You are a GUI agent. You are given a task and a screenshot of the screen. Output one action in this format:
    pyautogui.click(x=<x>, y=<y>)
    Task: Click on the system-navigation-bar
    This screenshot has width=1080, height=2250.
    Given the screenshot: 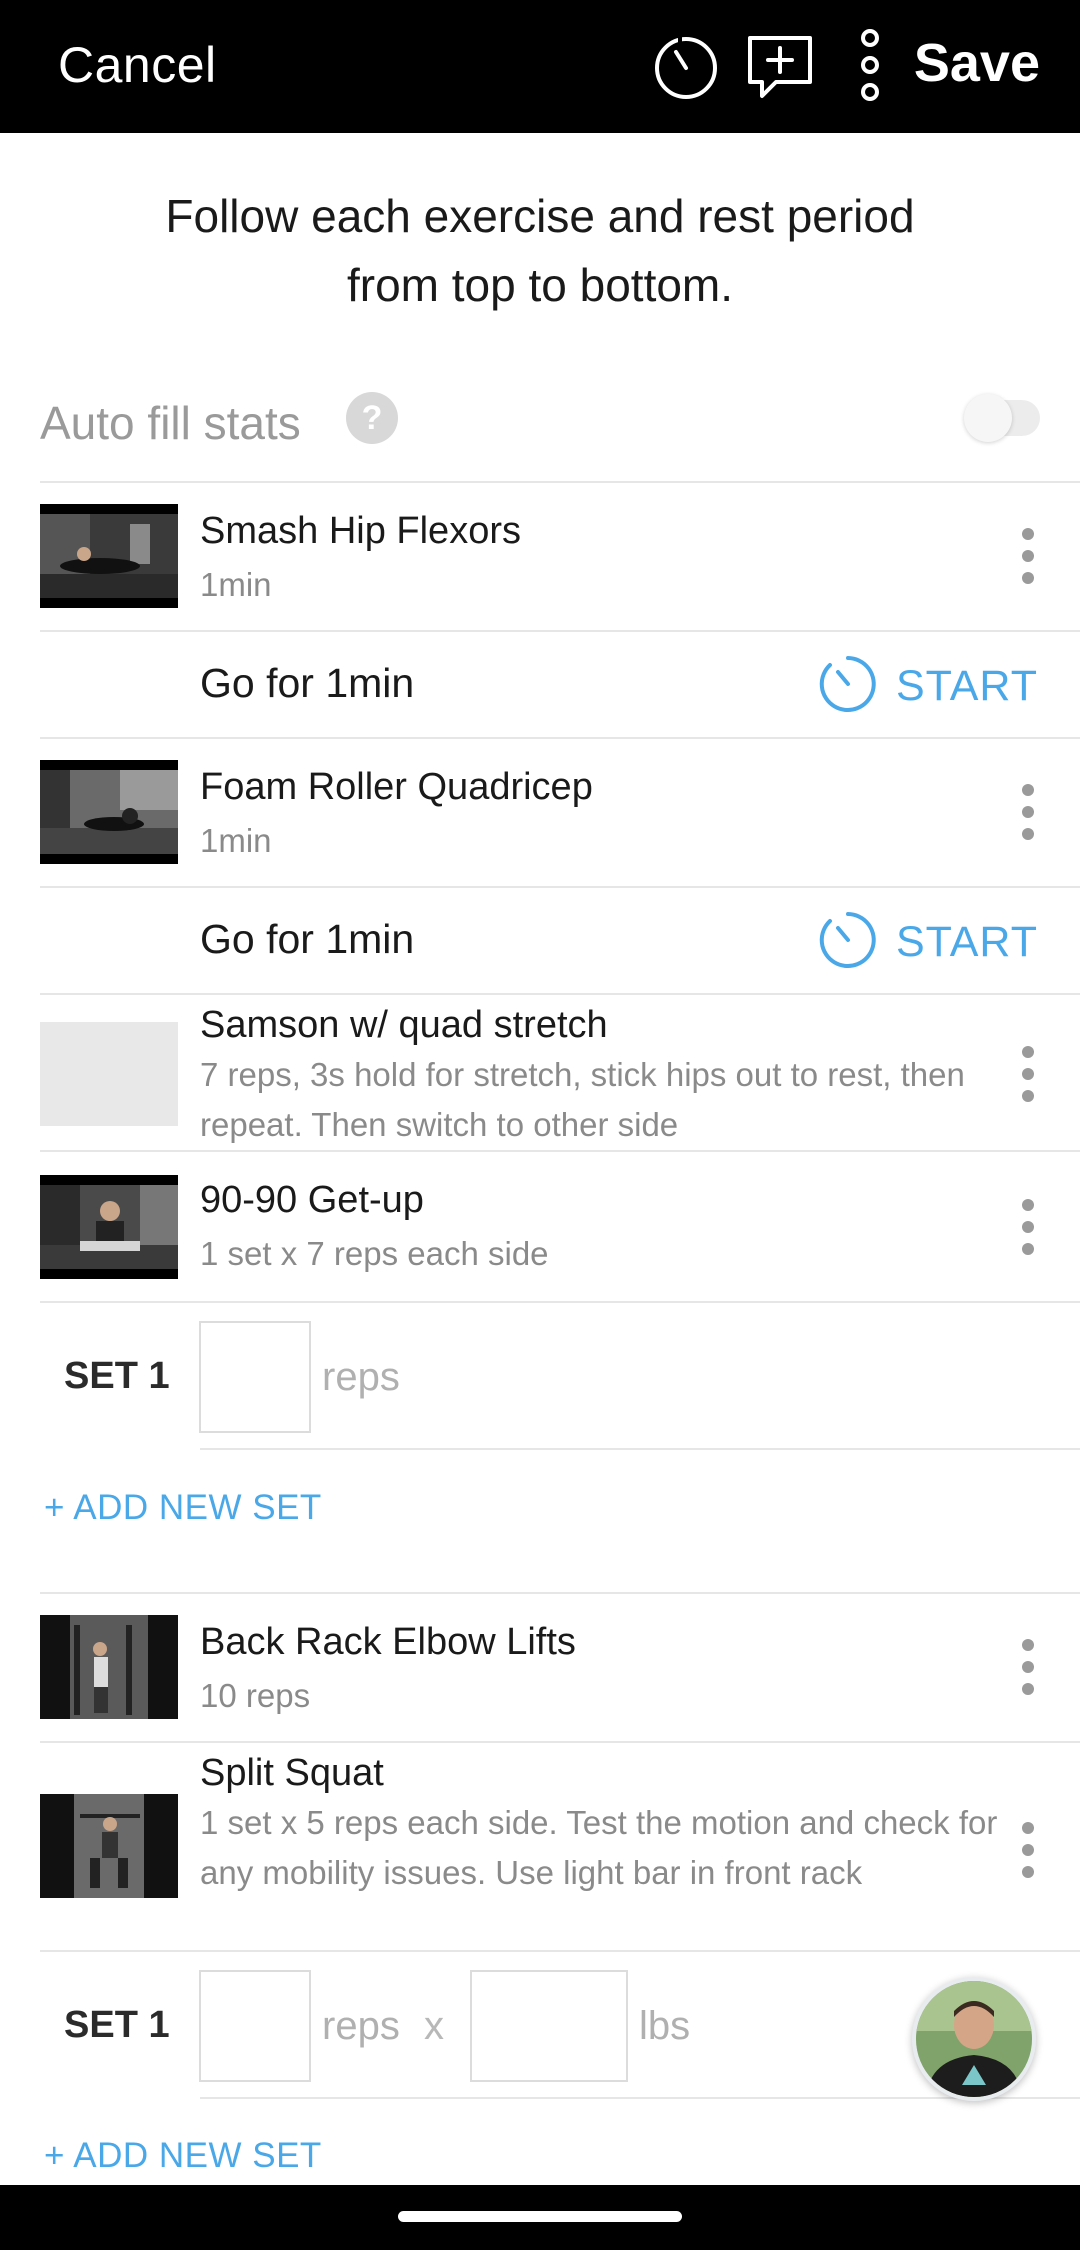 What is the action you would take?
    pyautogui.click(x=540, y=2217)
    